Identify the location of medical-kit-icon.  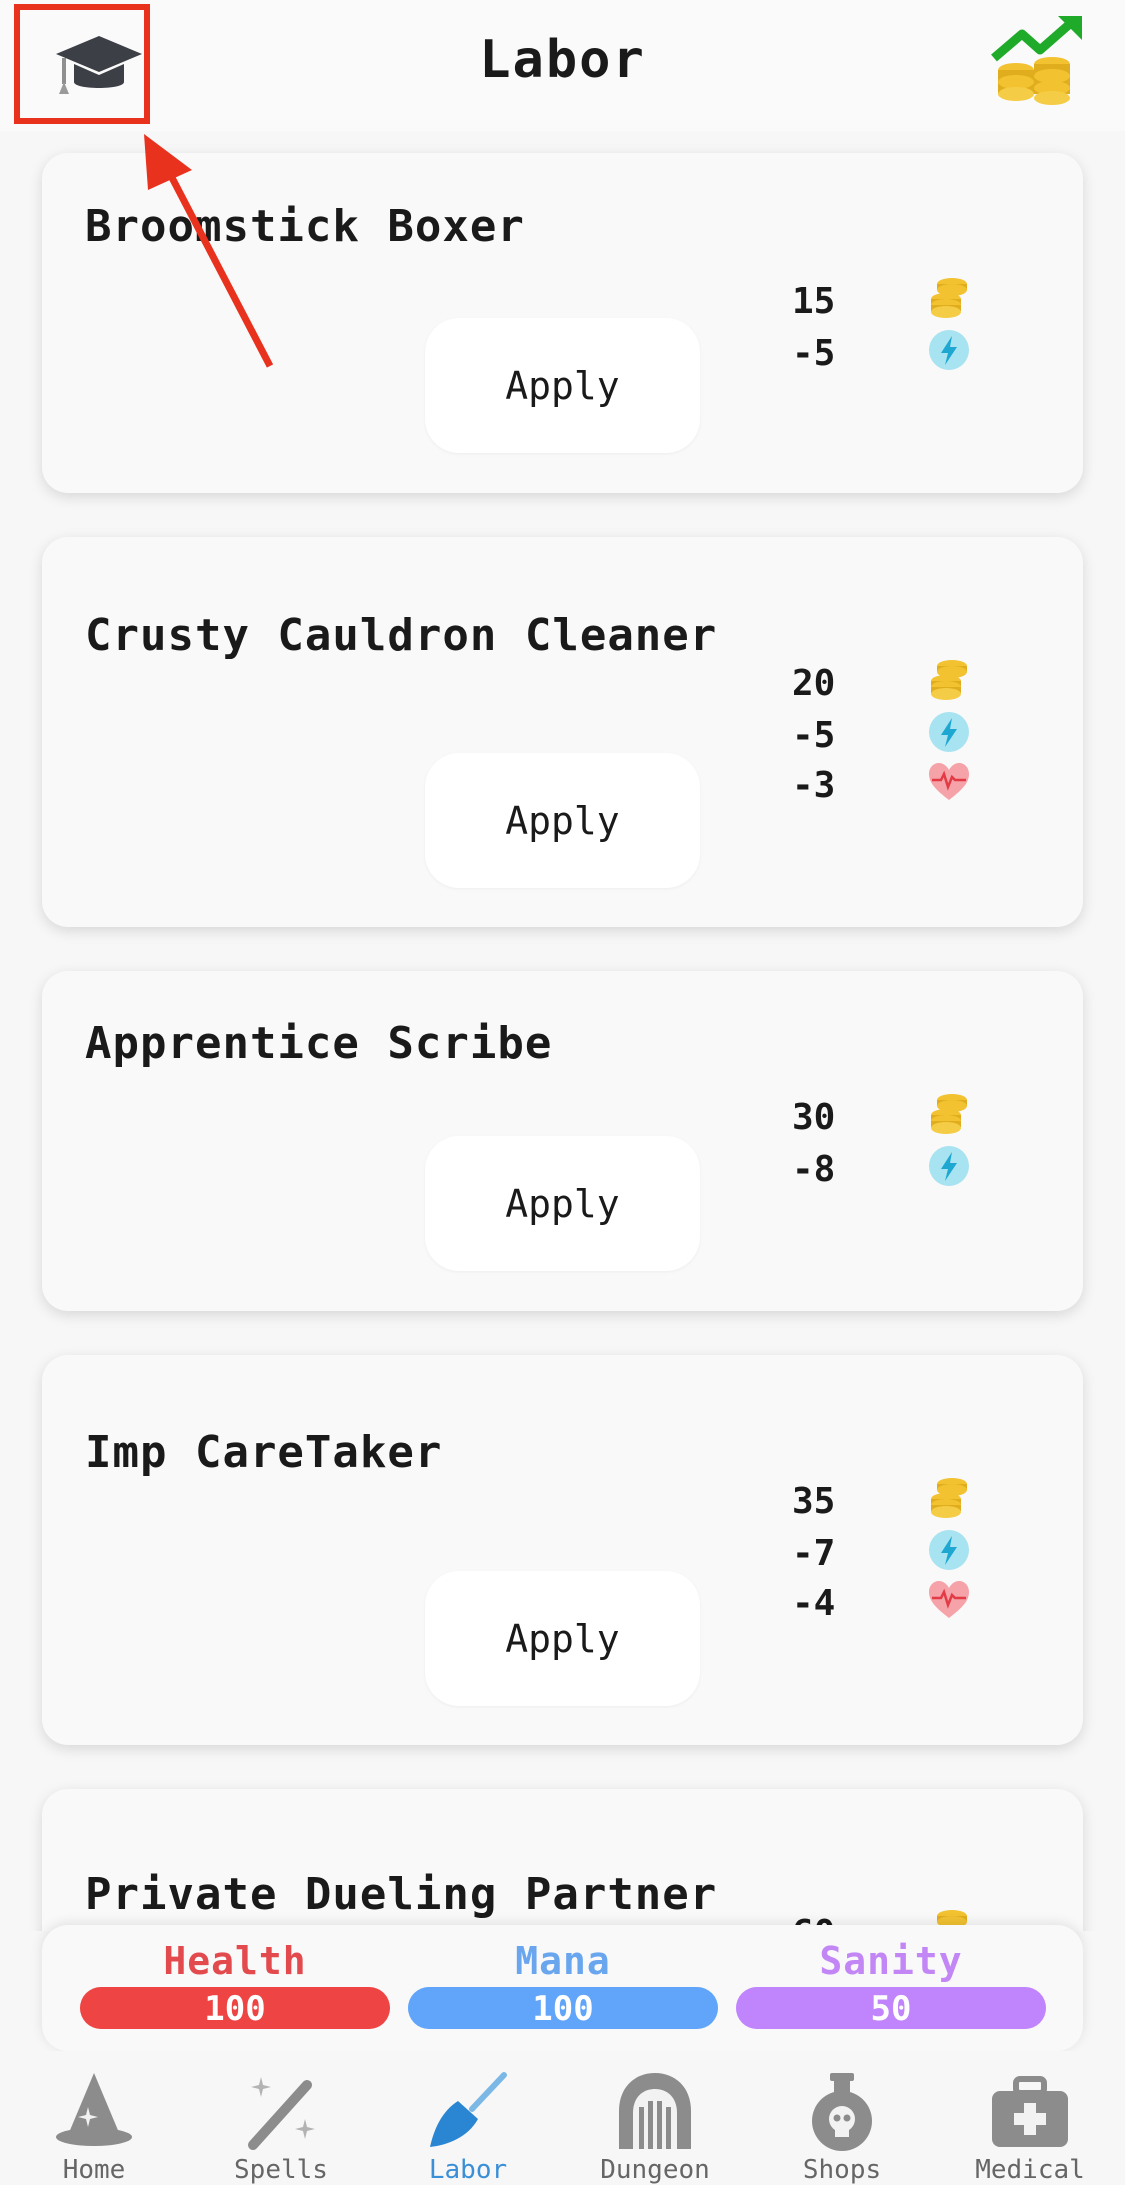
(1030, 2111).